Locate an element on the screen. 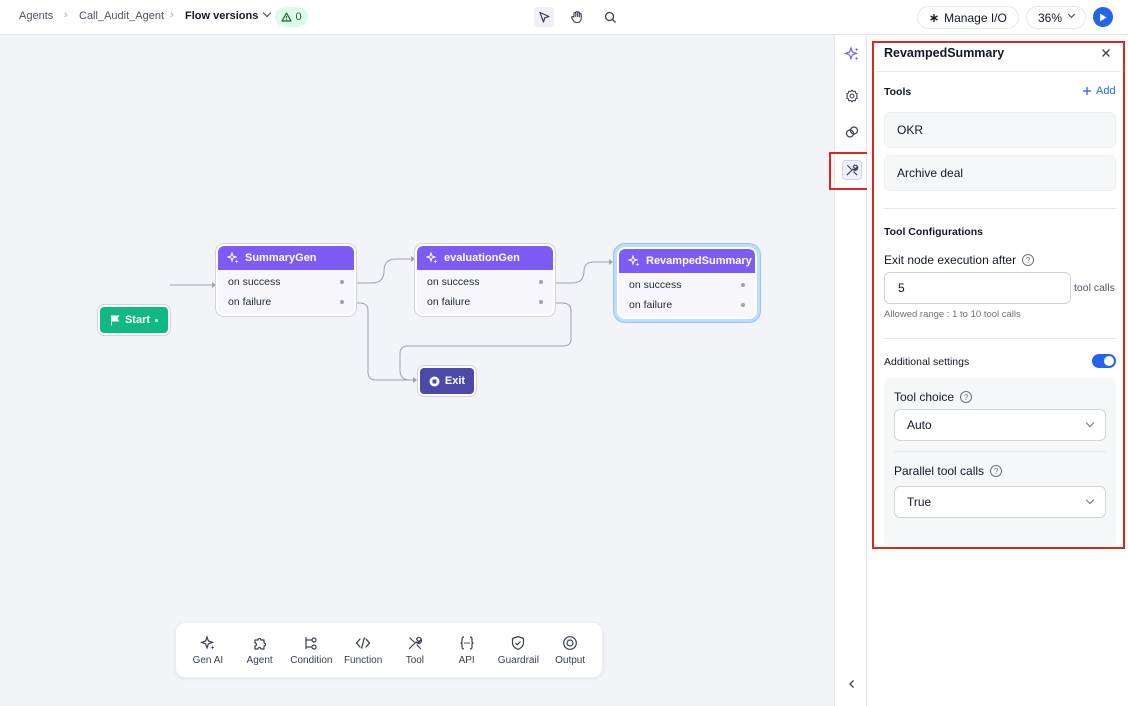 The width and height of the screenshot is (1128, 706). asterisk-icon is located at coordinates (934, 17).